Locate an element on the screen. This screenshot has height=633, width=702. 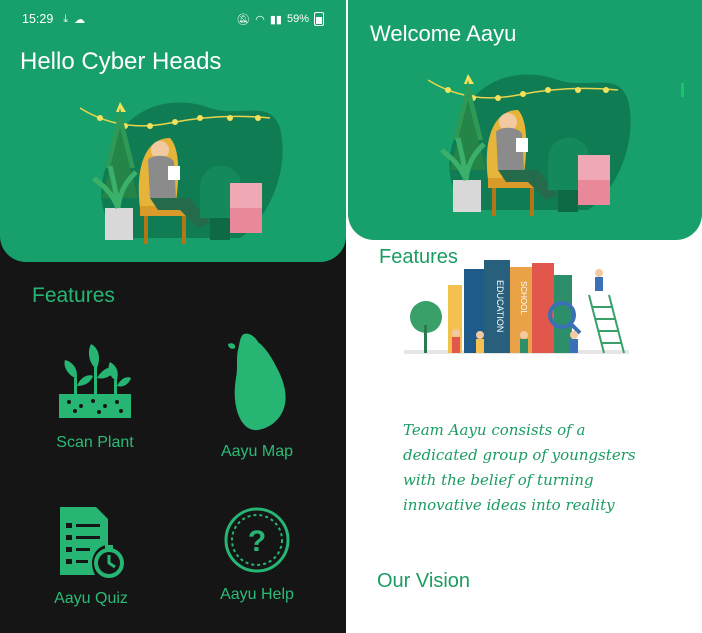
aayu-quiz-label: Aayu Quiz is located at coordinates (91, 598).